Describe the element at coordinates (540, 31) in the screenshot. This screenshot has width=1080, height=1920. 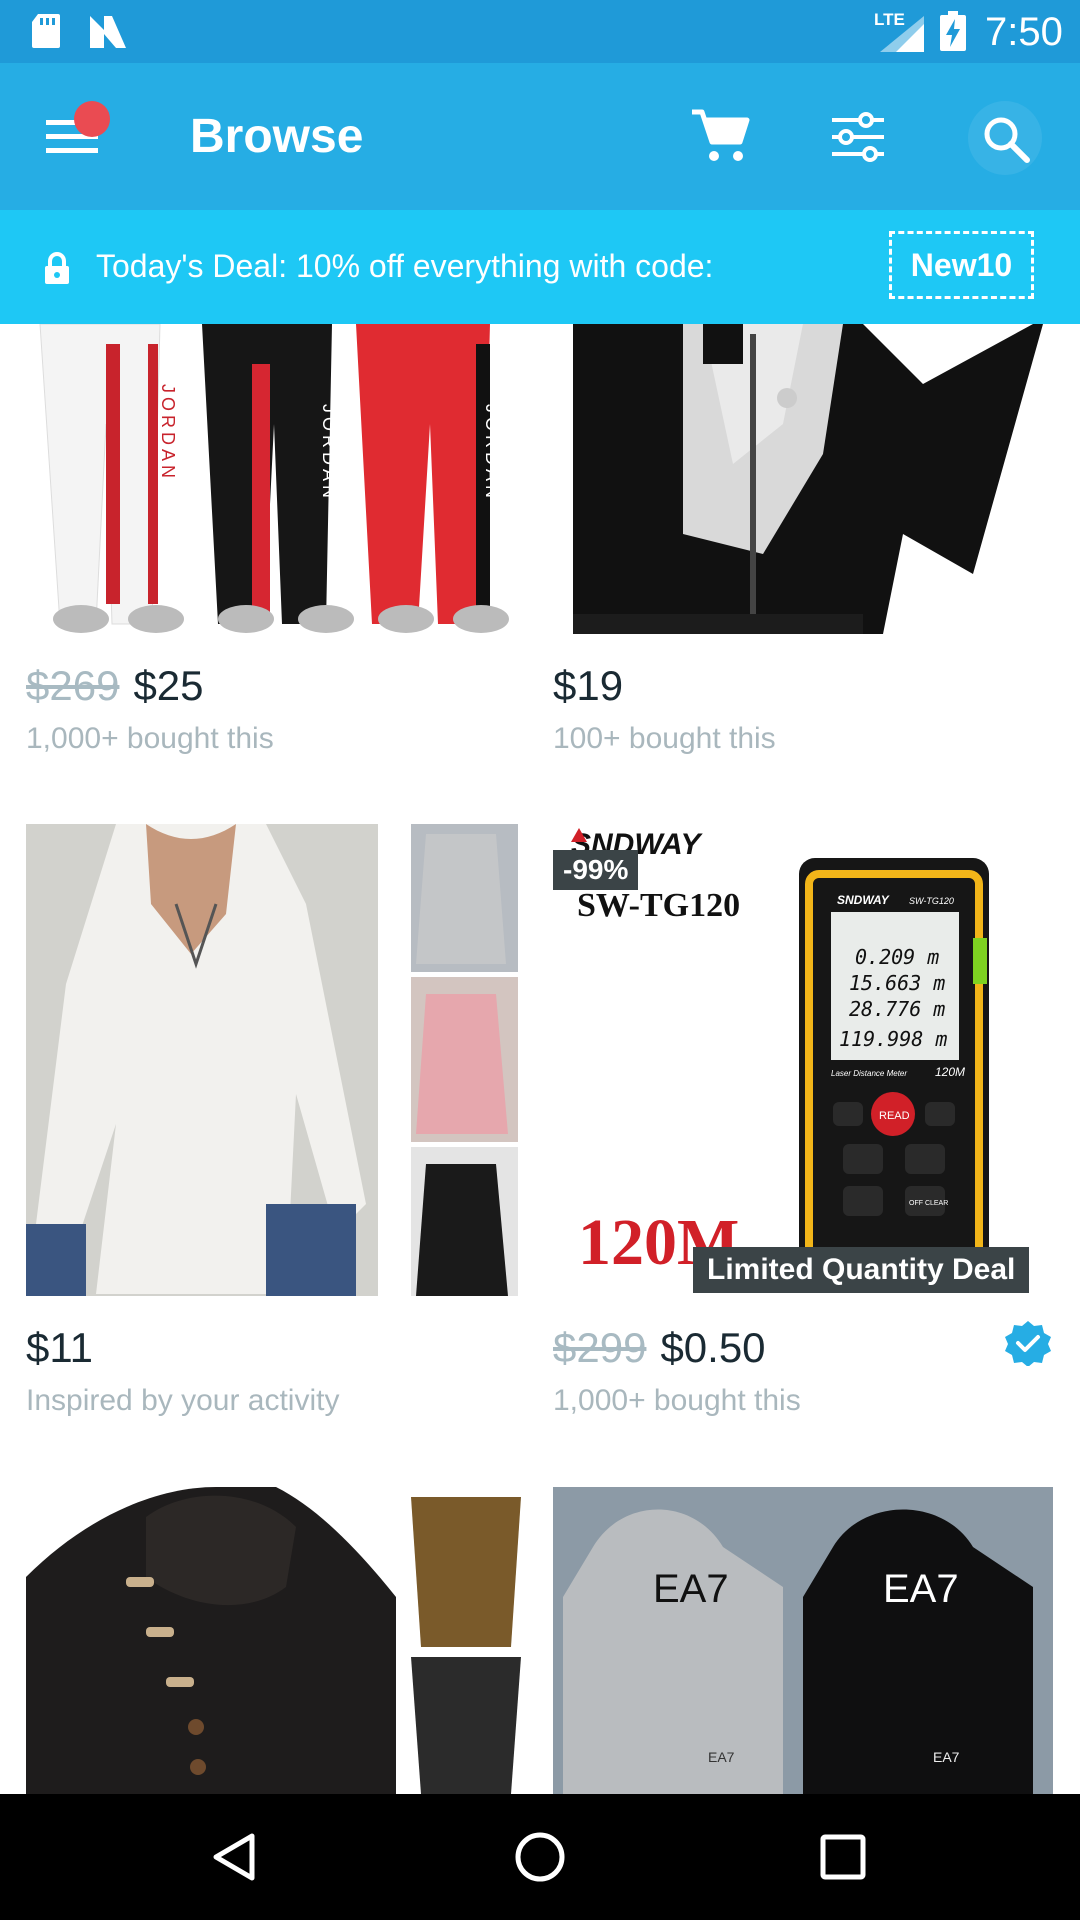
I see `status-bar: LTE 7:50` at that location.